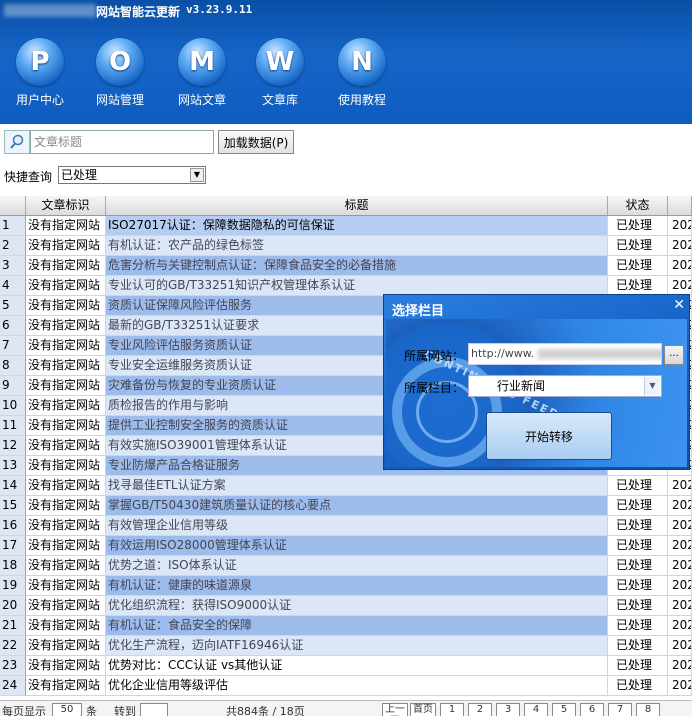  Describe the element at coordinates (13, 246) in the screenshot. I see `row-number: 2` at that location.